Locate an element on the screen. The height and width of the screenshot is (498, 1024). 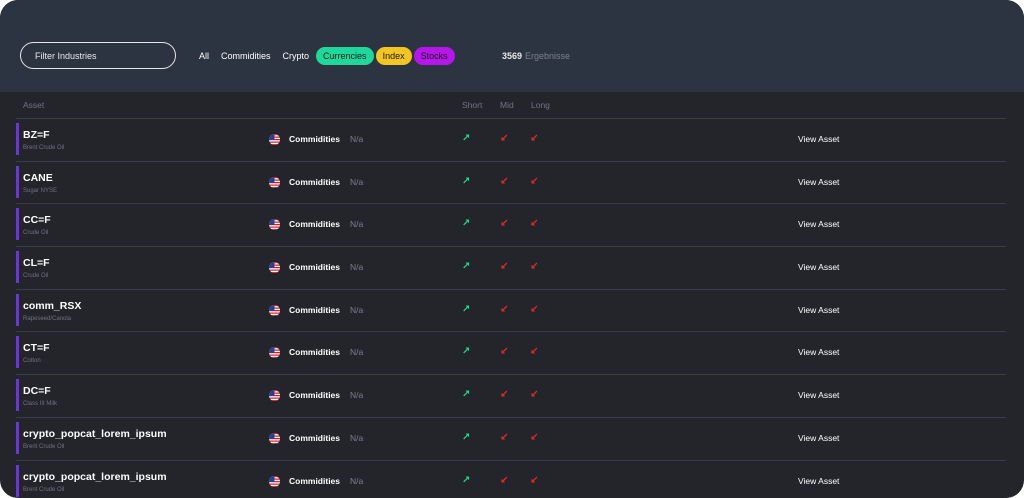
column-header-mid: Mid is located at coordinates (507, 105).